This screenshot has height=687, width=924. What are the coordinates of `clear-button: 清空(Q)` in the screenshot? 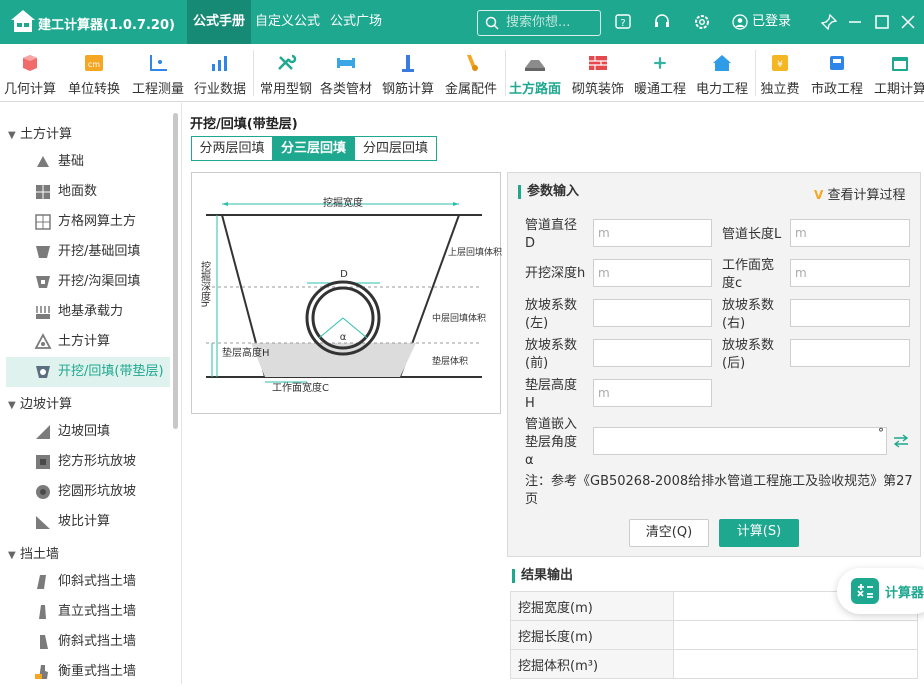 It's located at (669, 533).